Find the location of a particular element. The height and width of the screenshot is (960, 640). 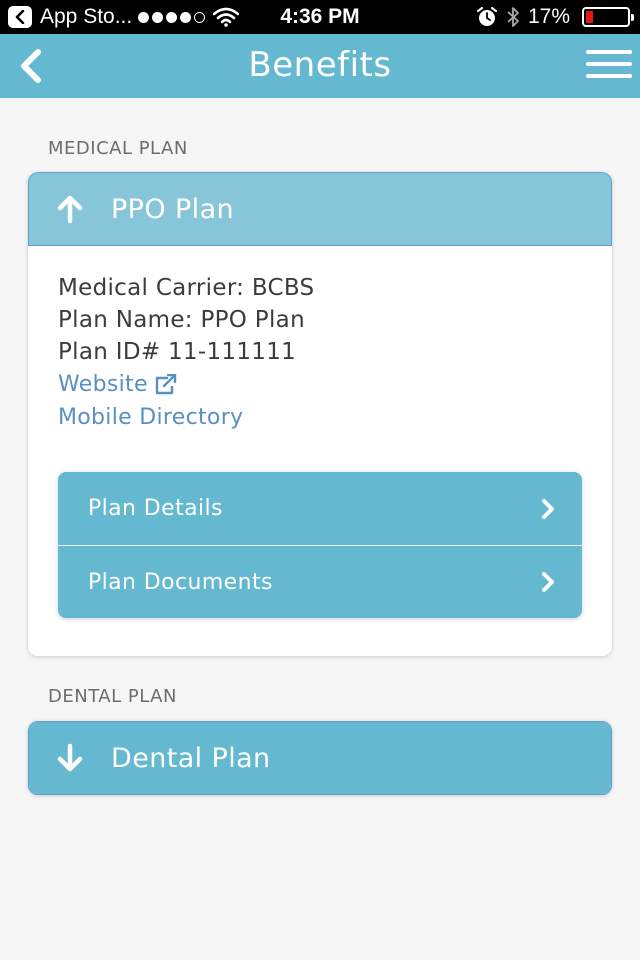

hamburger-menu-icon is located at coordinates (609, 66).